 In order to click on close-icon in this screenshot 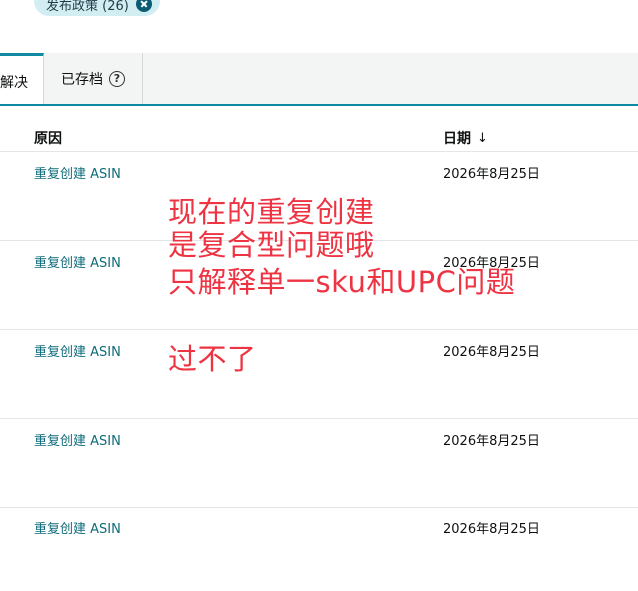, I will do `click(143, 6)`.